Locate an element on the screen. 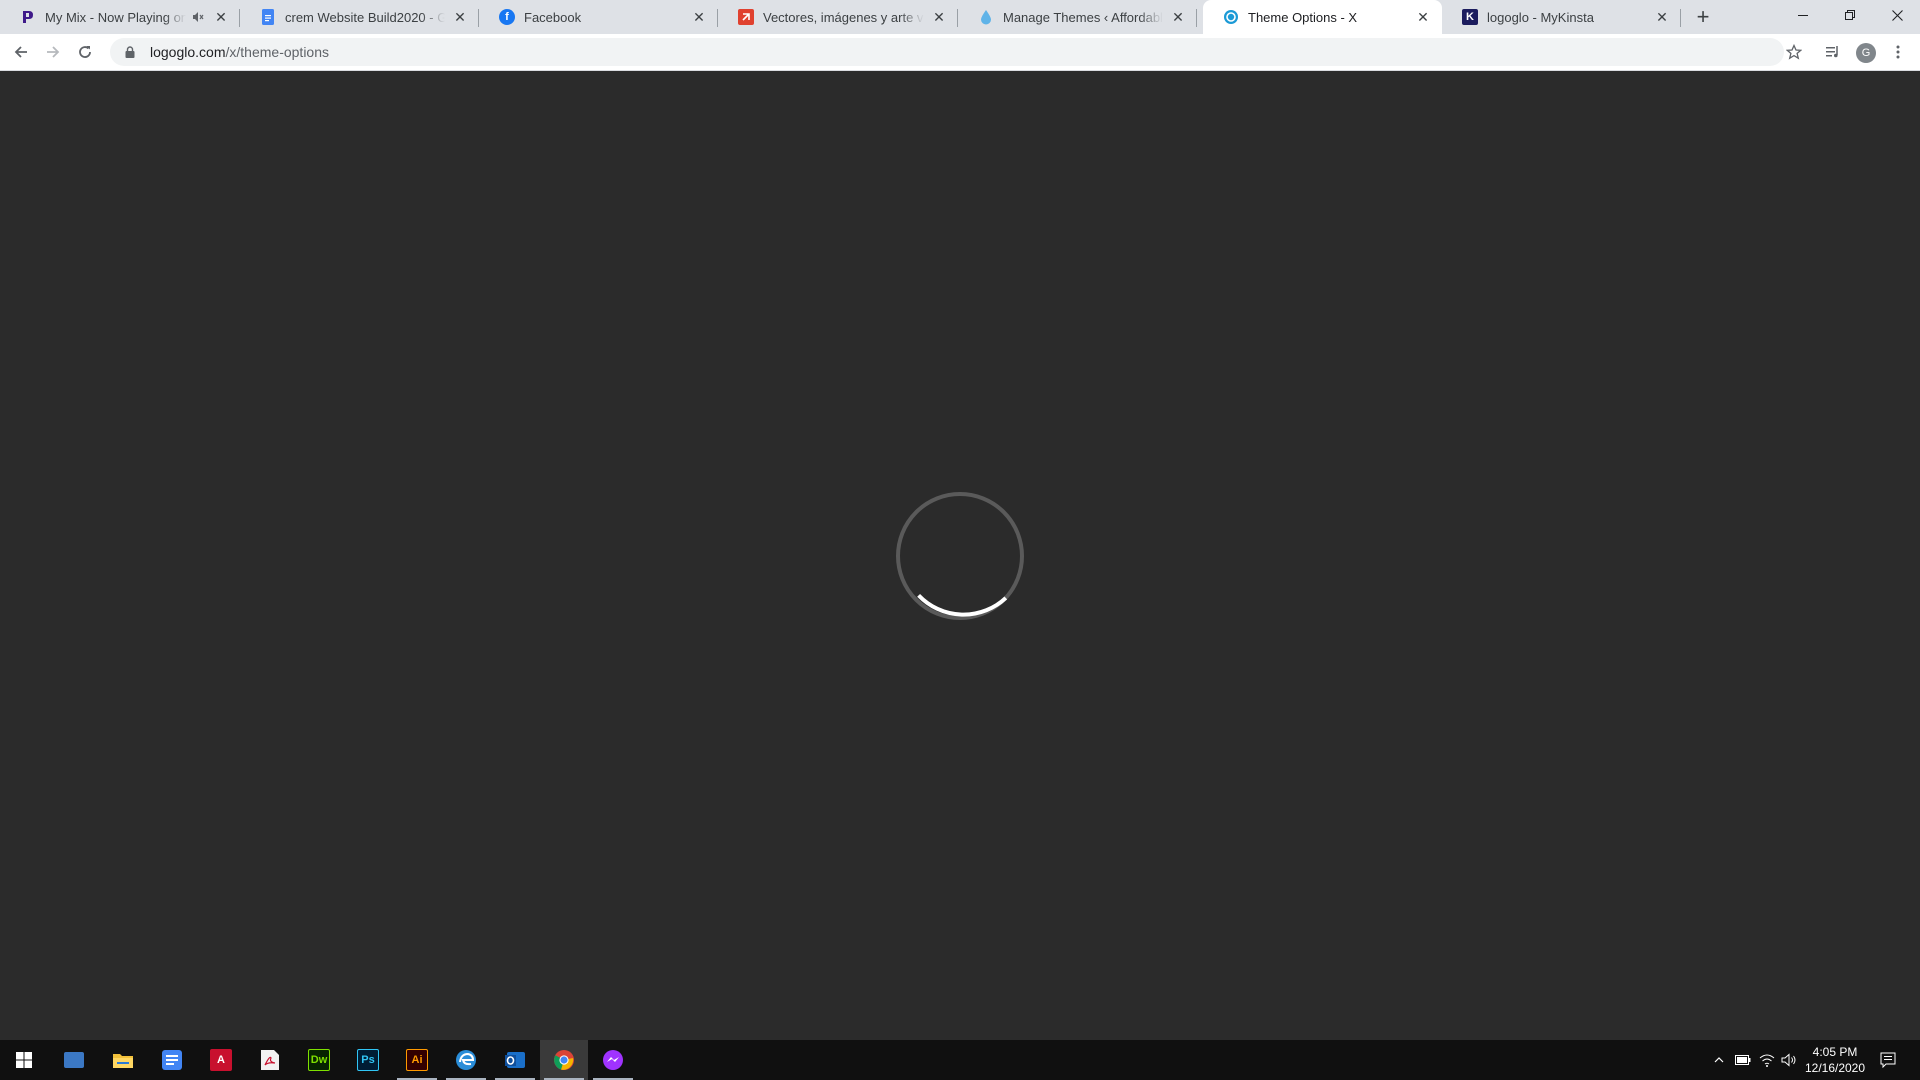  loading-spinner-icon is located at coordinates (960, 556).